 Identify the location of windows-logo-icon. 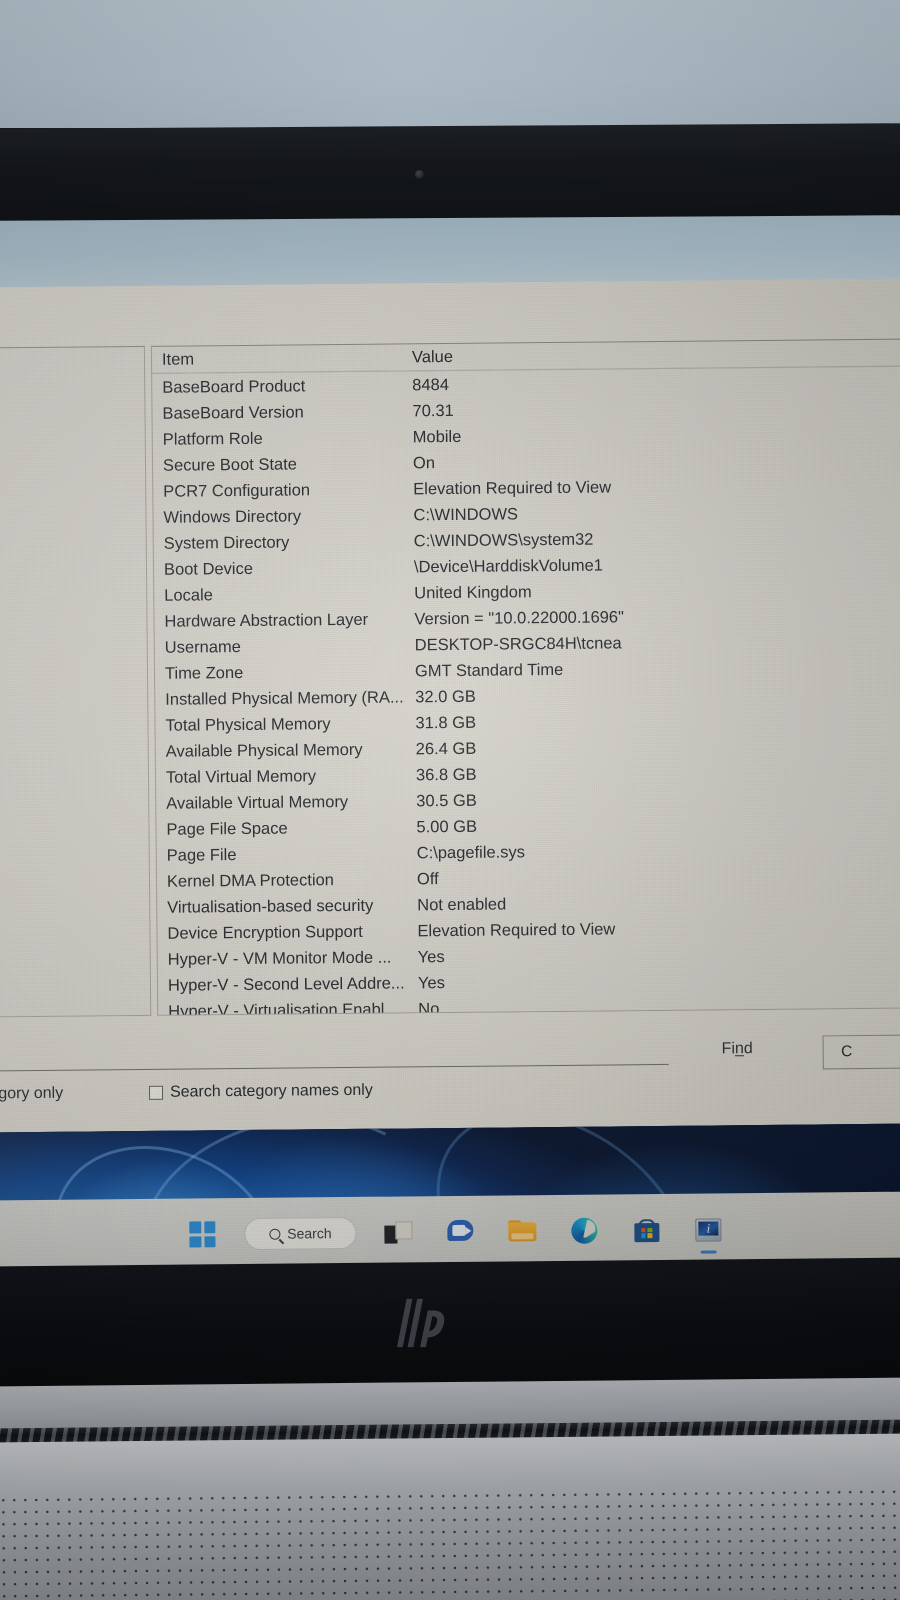
(202, 1234).